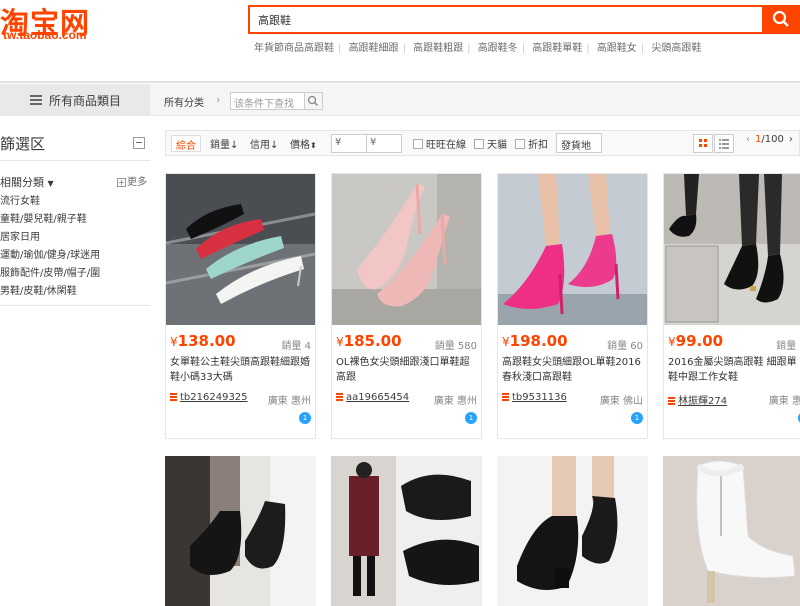 The width and height of the screenshot is (800, 606). I want to click on list-view-button, so click(724, 143).